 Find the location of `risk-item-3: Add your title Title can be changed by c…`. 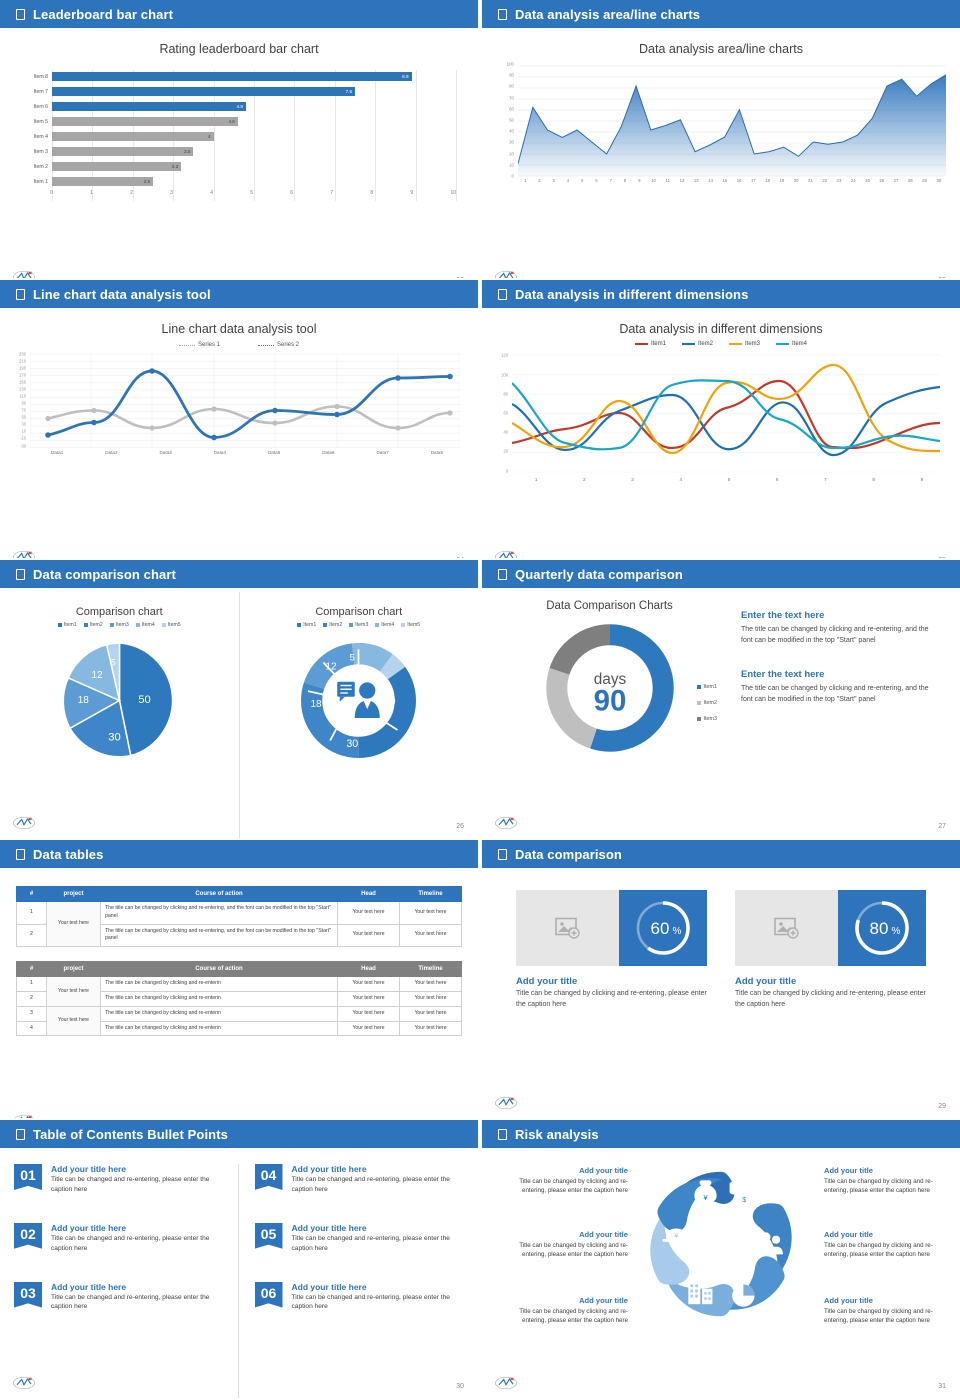

risk-item-3: Add your title Title can be changed by c… is located at coordinates (569, 1311).